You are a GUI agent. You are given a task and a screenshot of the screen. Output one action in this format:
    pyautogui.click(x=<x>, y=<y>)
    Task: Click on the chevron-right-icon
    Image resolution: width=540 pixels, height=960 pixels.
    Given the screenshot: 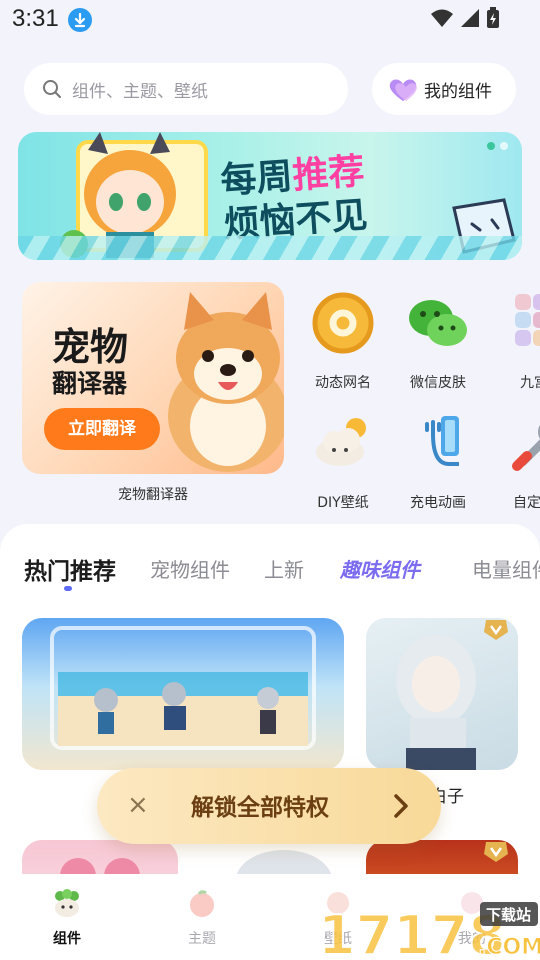 What is the action you would take?
    pyautogui.click(x=401, y=806)
    